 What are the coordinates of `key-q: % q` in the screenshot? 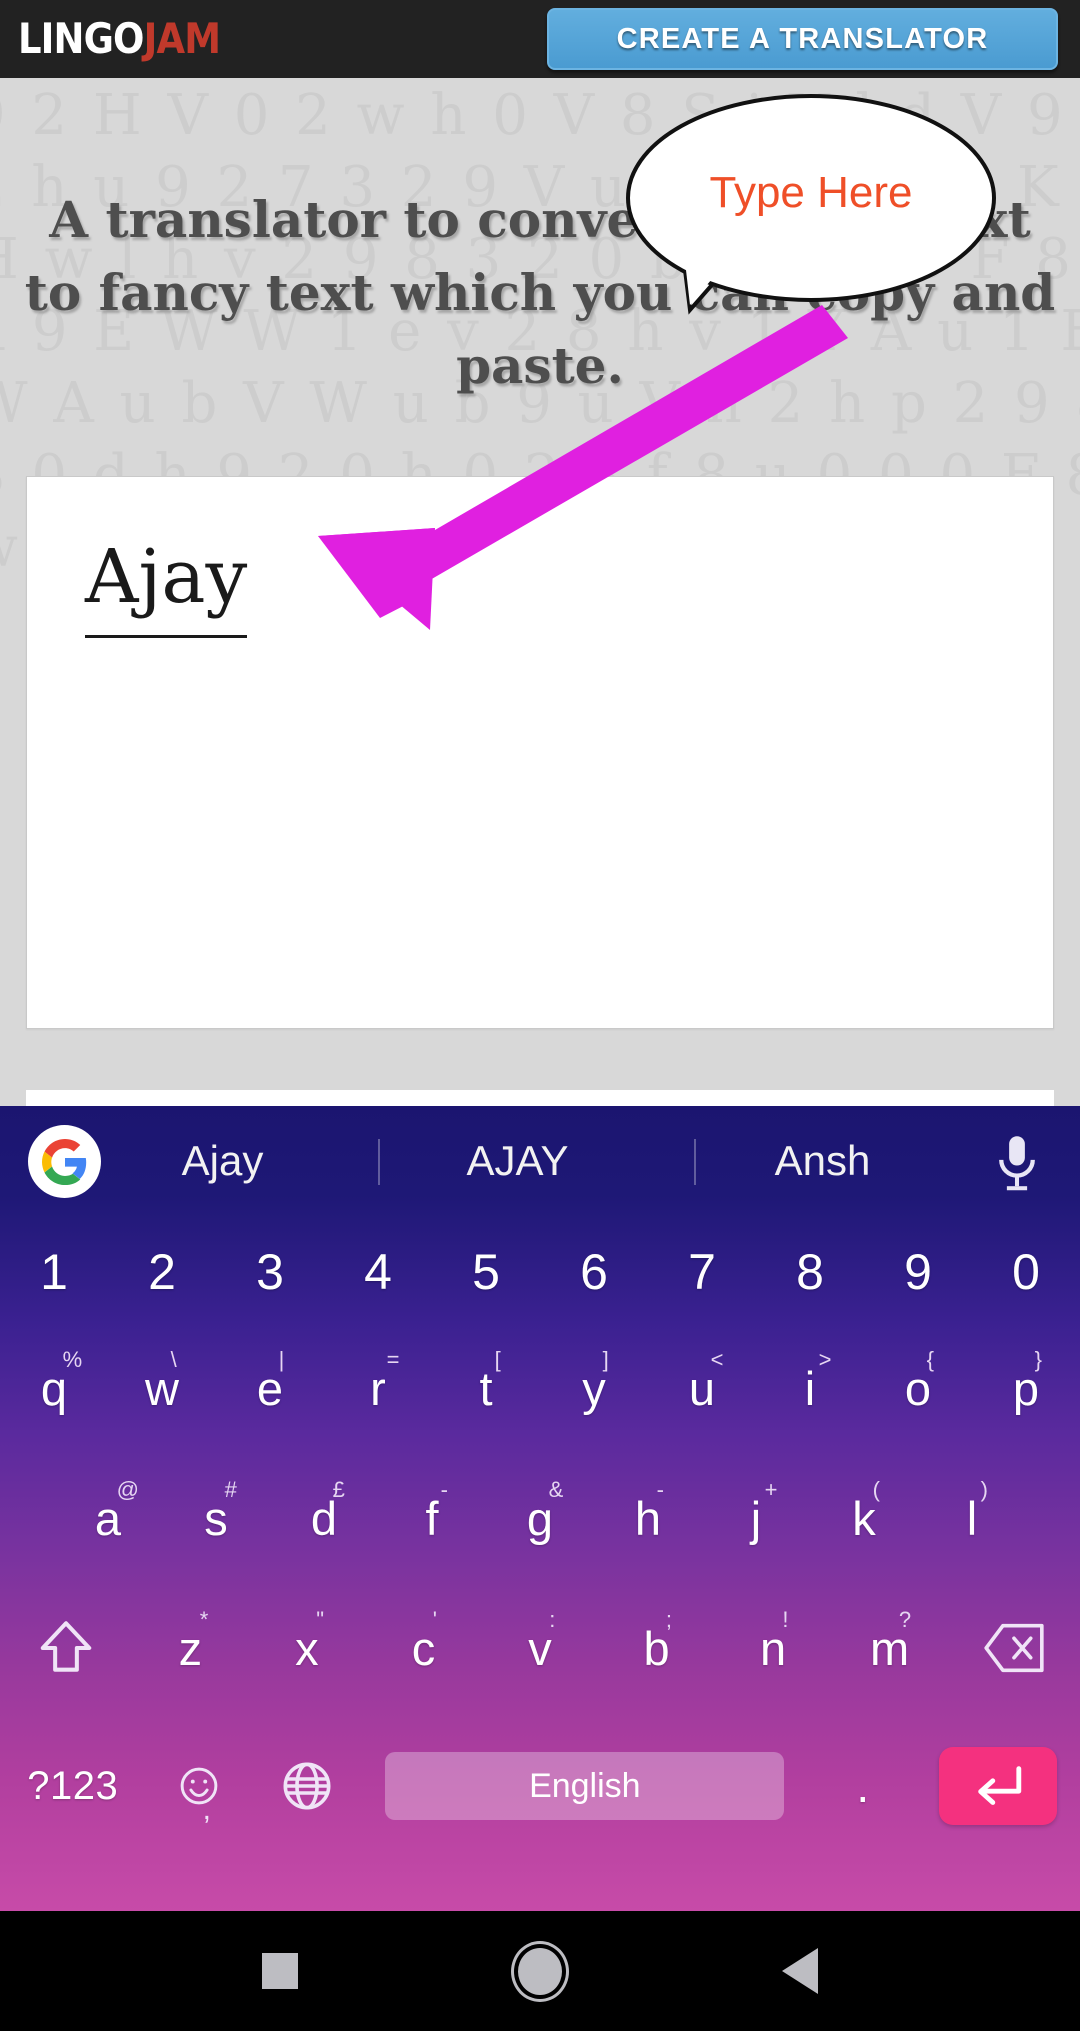 It's located at (54, 1388).